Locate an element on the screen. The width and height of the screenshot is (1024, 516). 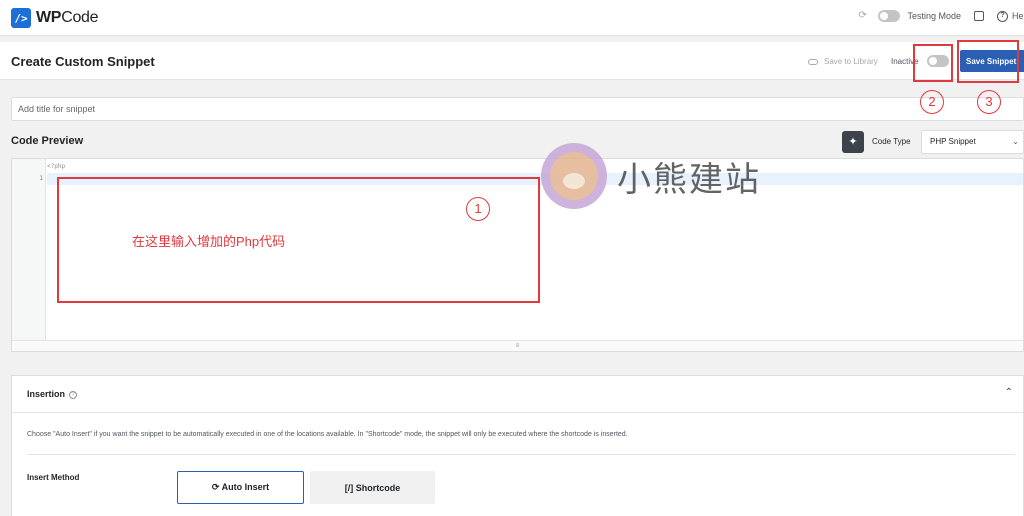
code-type-selected-value: PHP Snippet is located at coordinates (953, 141).